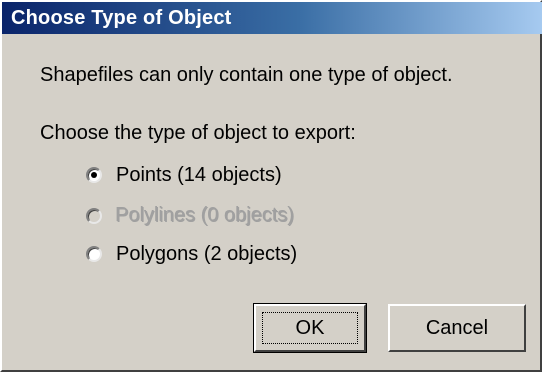  I want to click on polygons-radio, so click(94, 254).